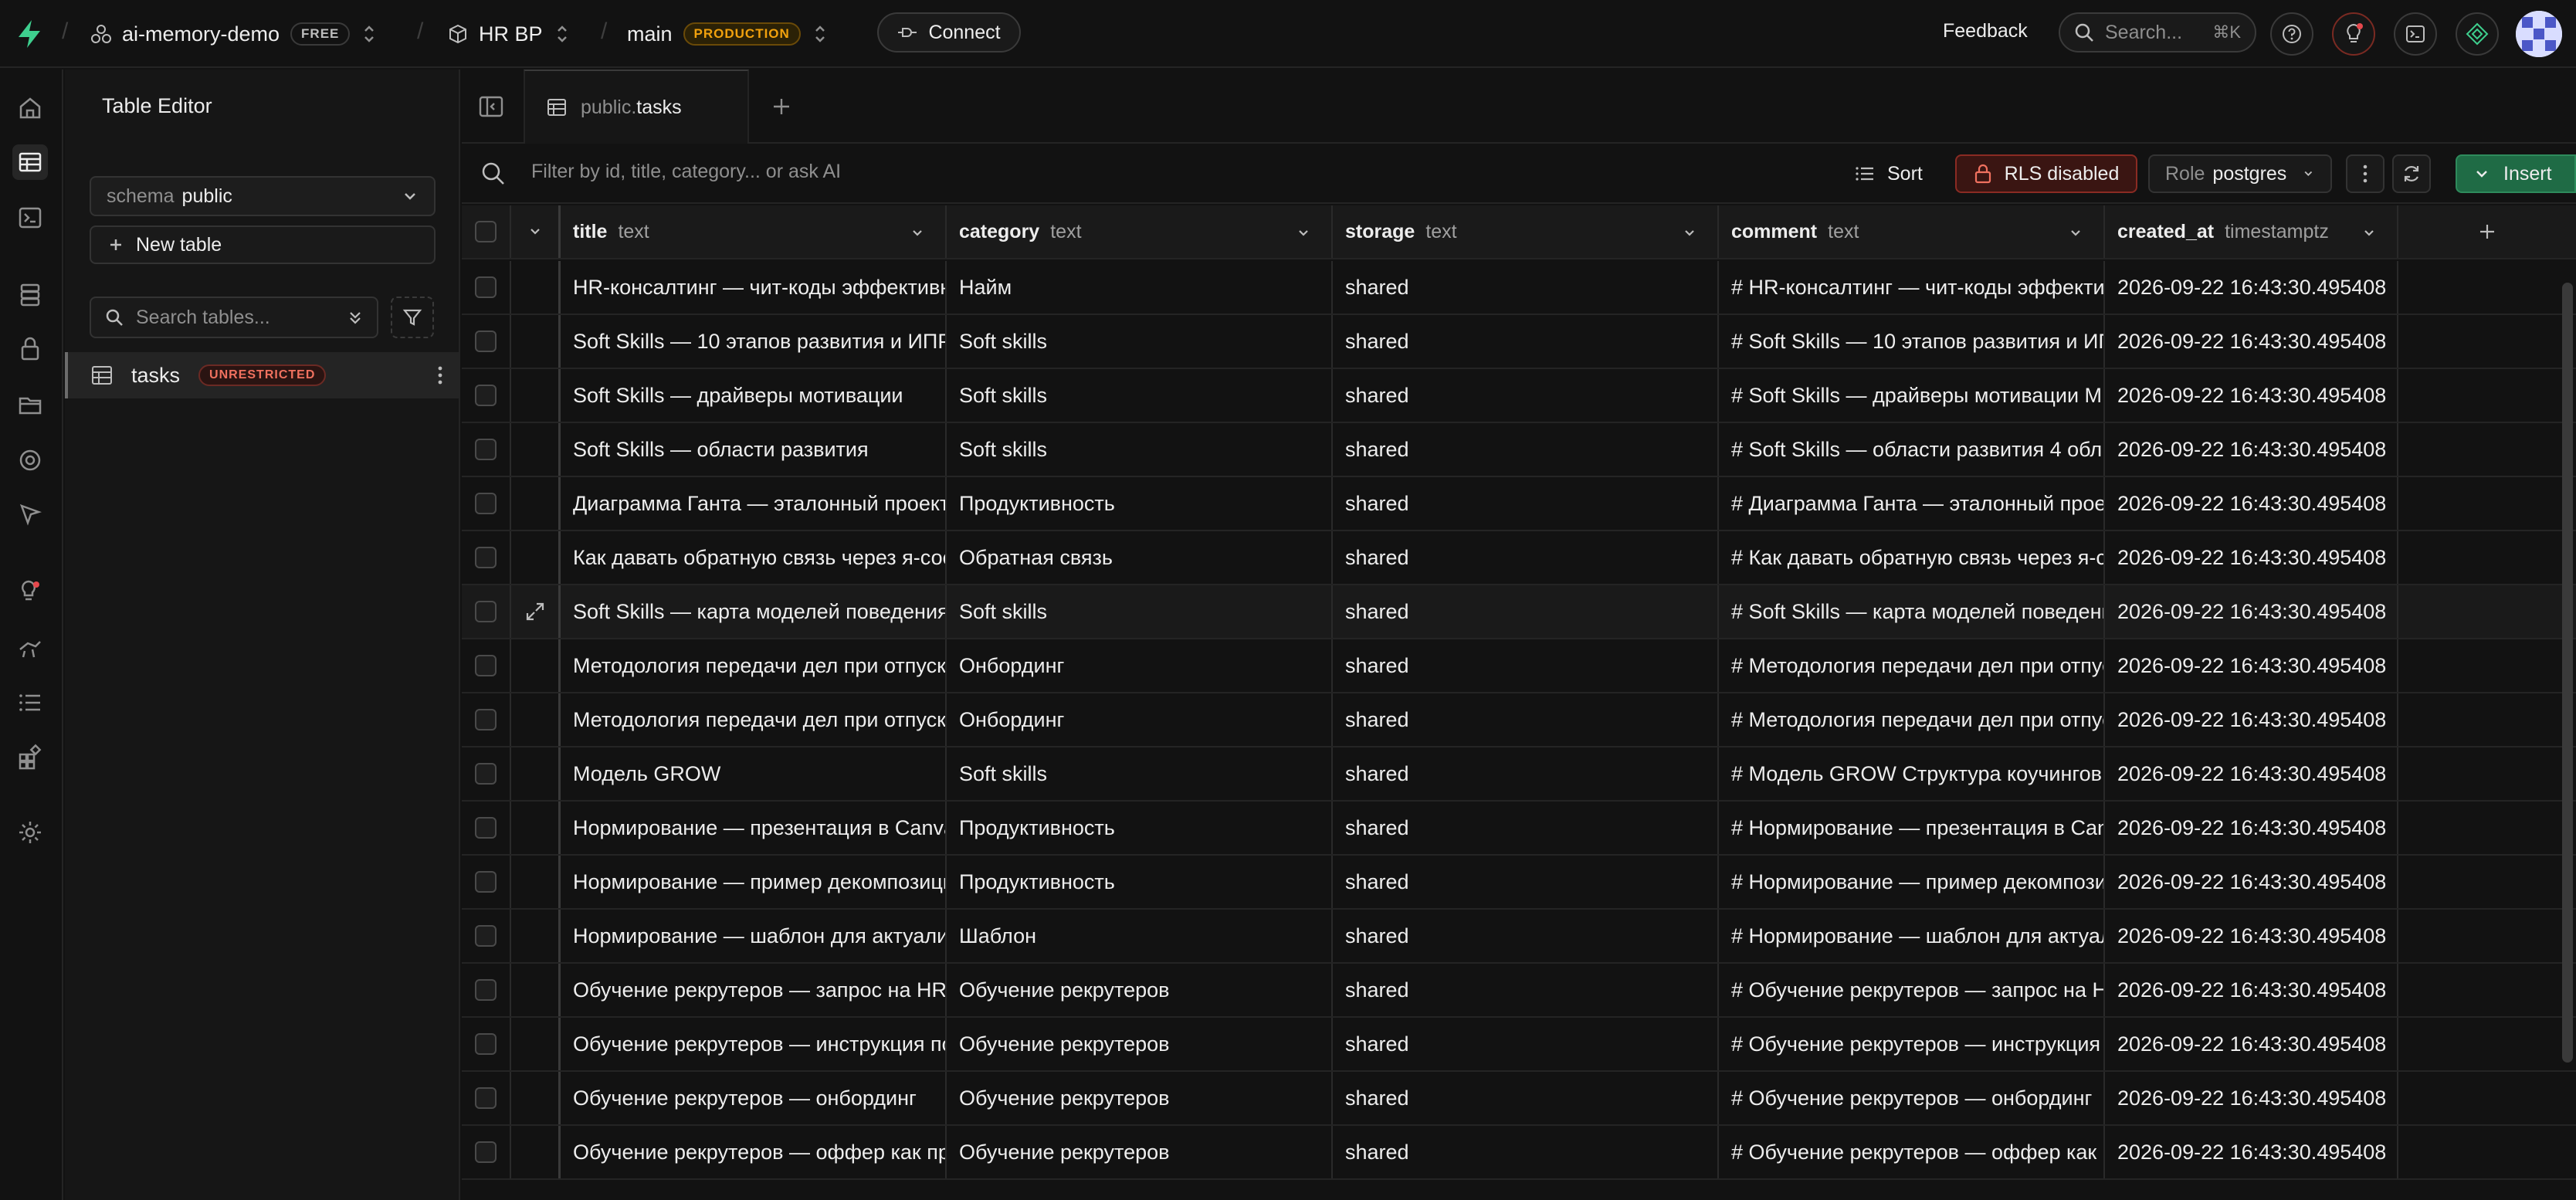 This screenshot has width=2576, height=1200. Describe the element at coordinates (30, 295) in the screenshot. I see `database-icon` at that location.